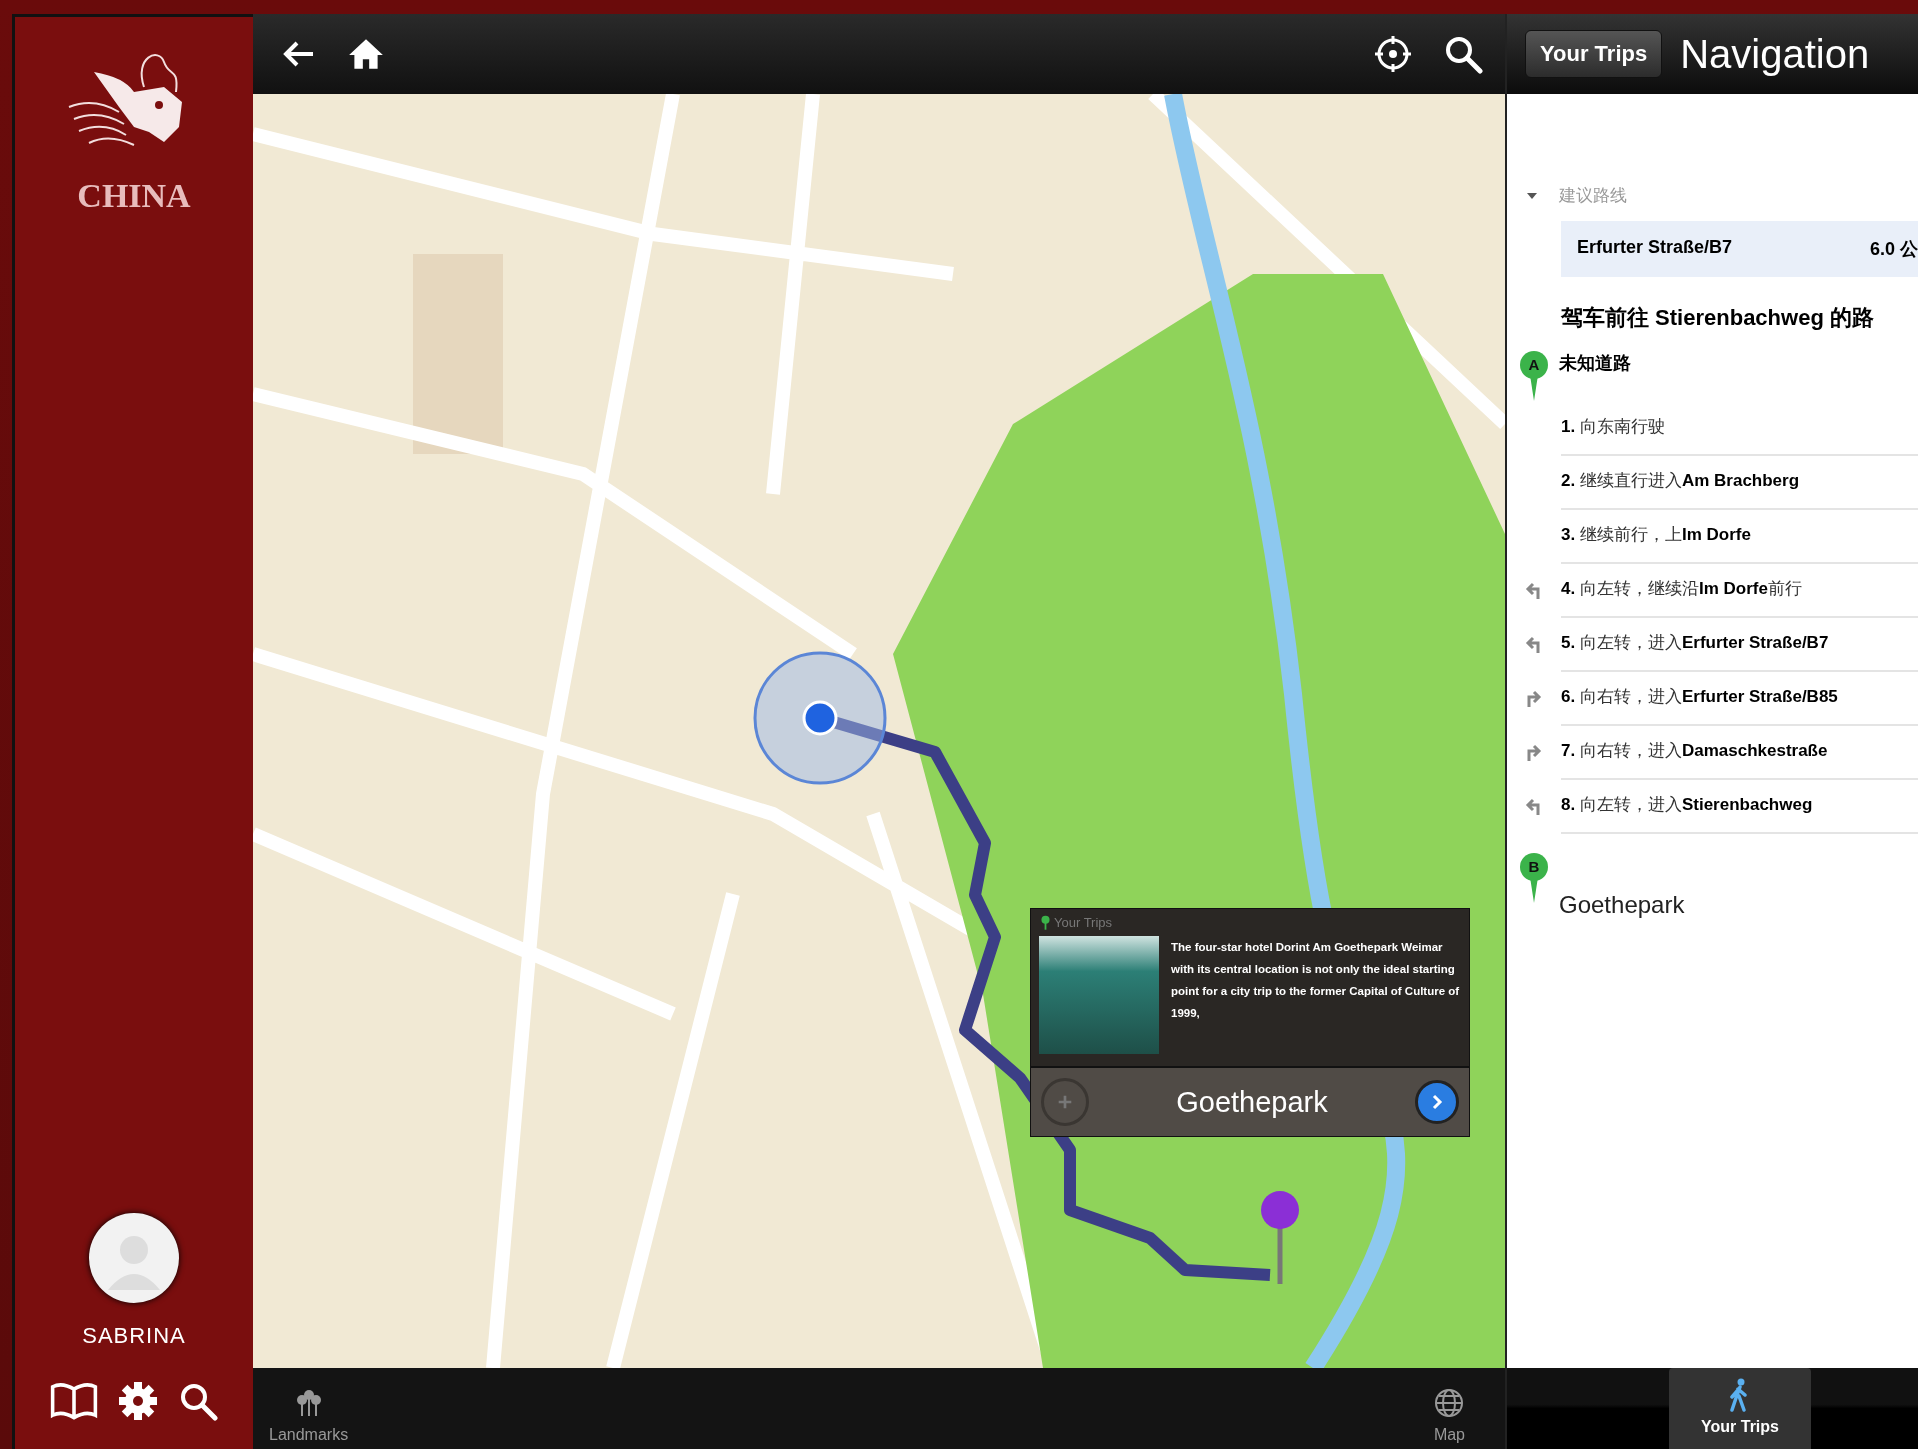 The height and width of the screenshot is (1449, 1918). What do you see at coordinates (1595, 363) in the screenshot?
I see `start-location: 未知道路` at bounding box center [1595, 363].